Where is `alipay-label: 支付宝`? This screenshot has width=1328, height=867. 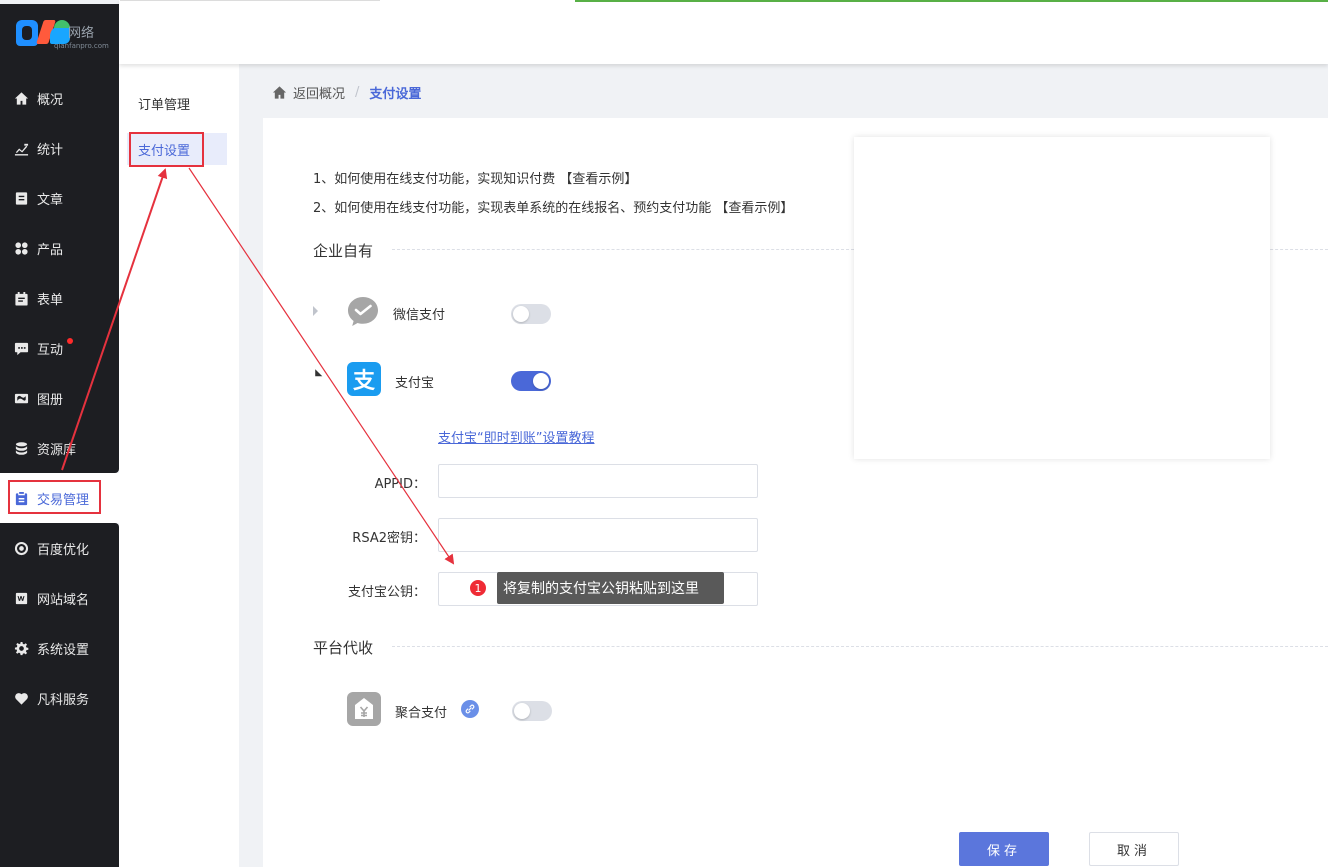
alipay-label: 支付宝 is located at coordinates (415, 383).